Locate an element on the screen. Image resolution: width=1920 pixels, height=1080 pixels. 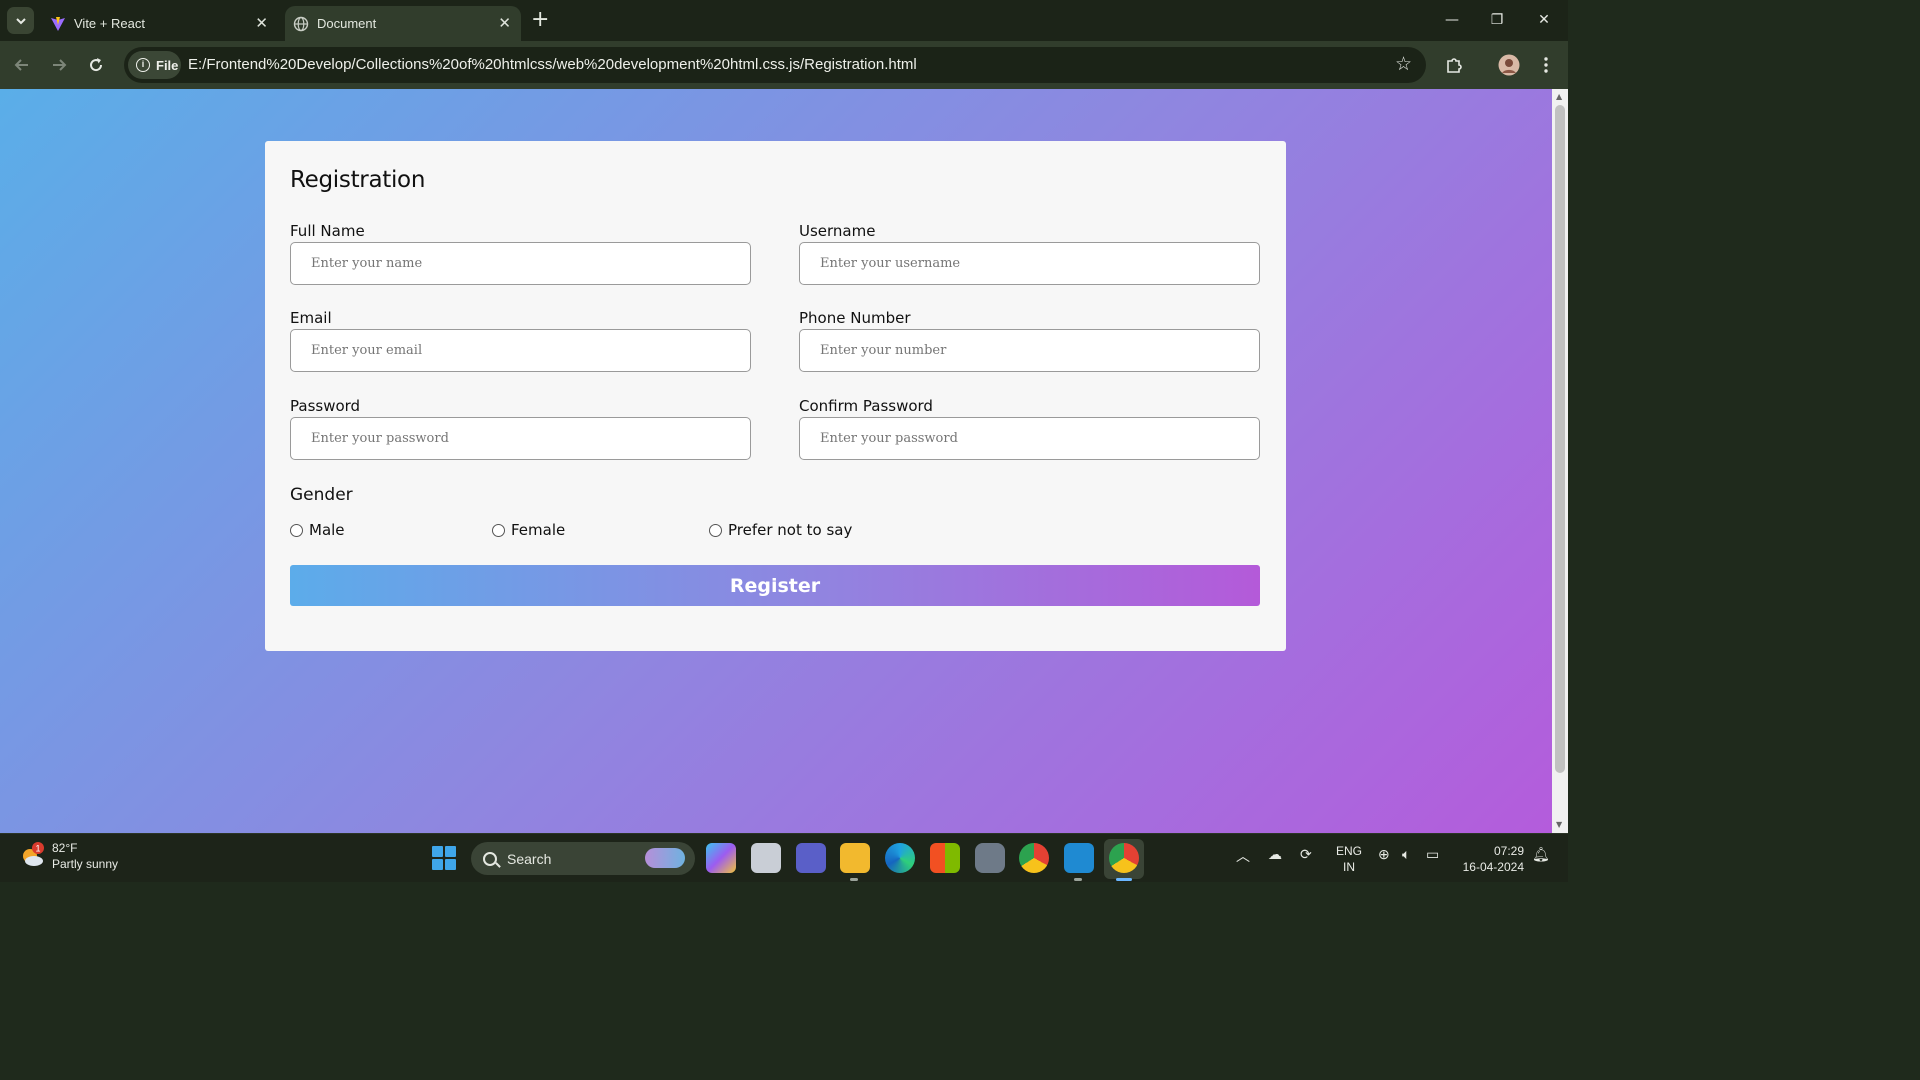
arrow-left-icon is located at coordinates (21, 65).